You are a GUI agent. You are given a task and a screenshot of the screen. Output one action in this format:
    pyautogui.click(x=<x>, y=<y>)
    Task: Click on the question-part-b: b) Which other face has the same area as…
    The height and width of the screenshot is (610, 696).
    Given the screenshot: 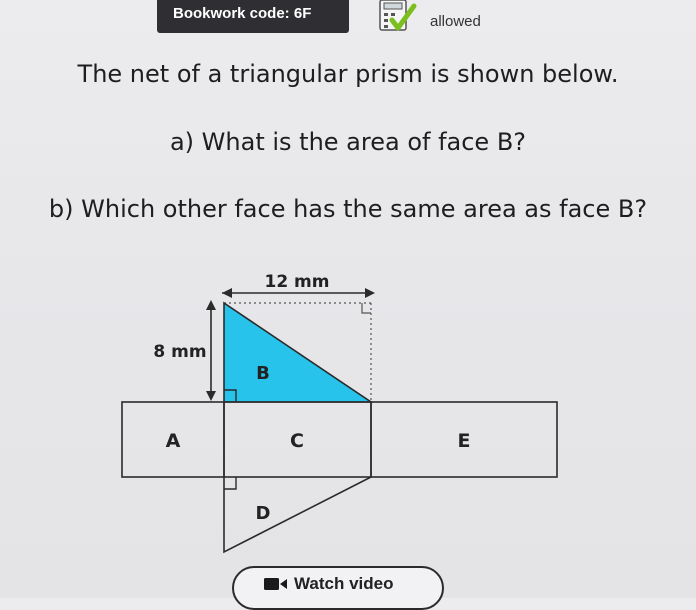 What is the action you would take?
    pyautogui.click(x=348, y=209)
    